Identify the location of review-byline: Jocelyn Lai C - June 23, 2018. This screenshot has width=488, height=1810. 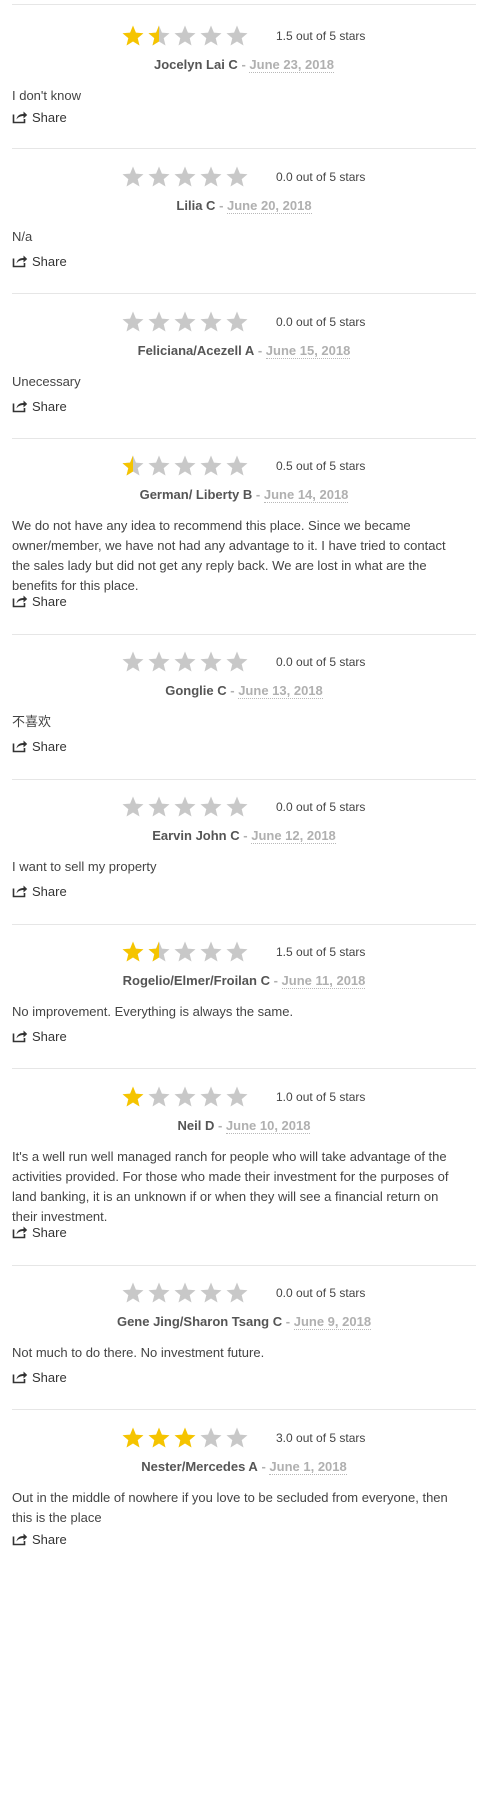
(244, 65).